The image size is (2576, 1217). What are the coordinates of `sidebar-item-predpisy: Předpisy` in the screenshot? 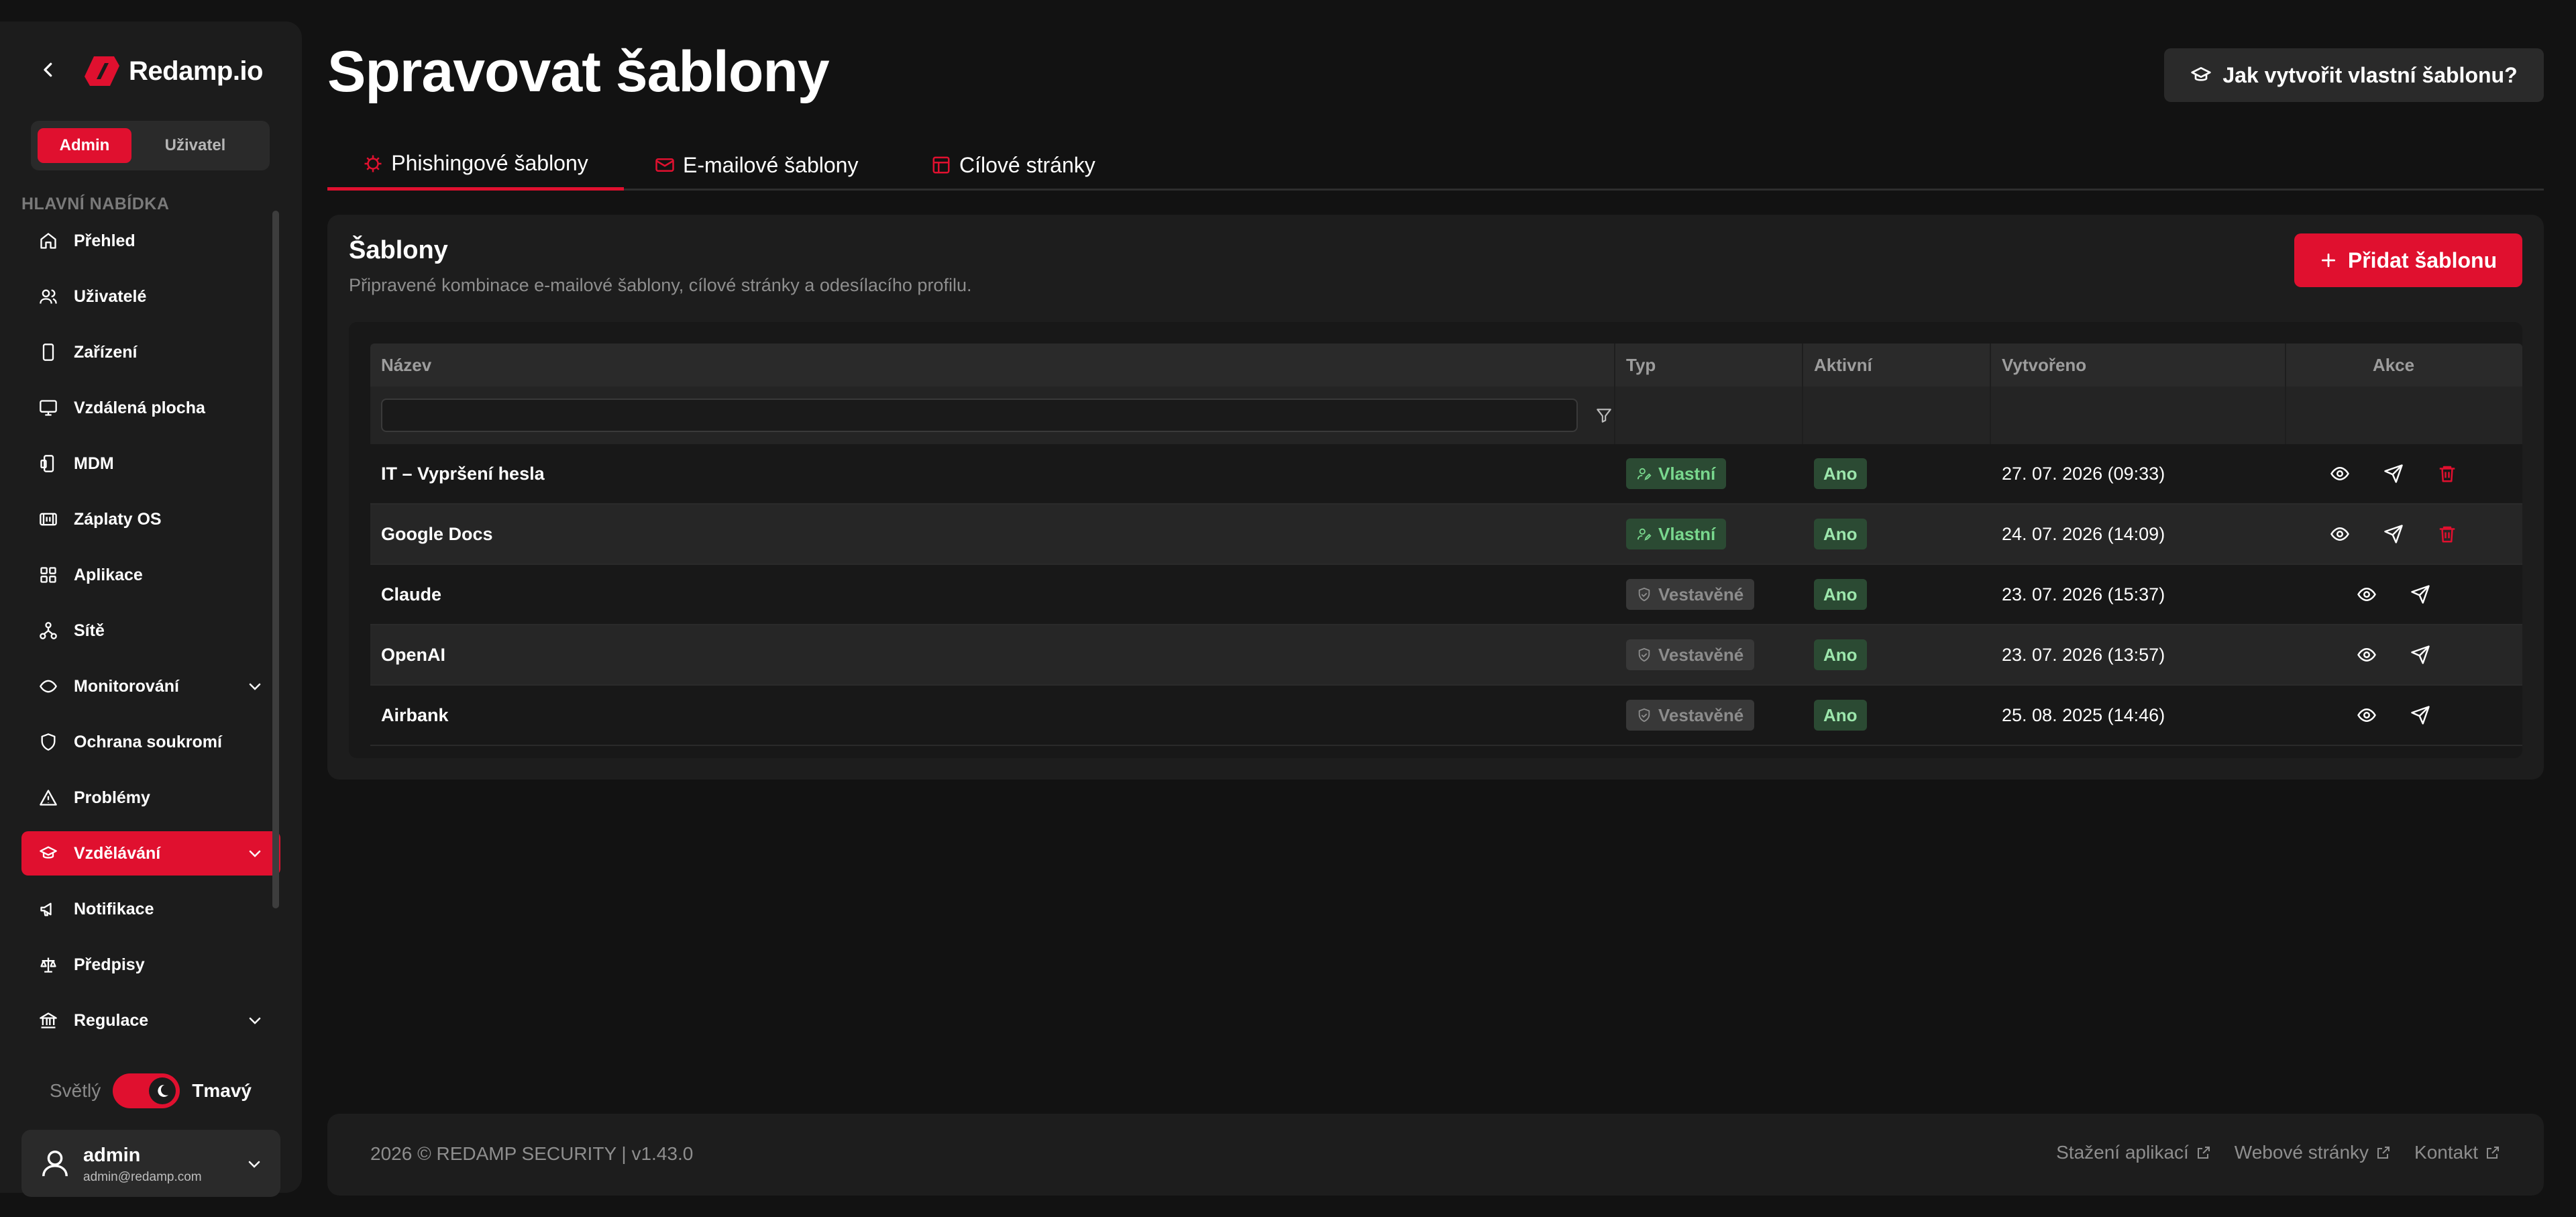 It's located at (150, 965).